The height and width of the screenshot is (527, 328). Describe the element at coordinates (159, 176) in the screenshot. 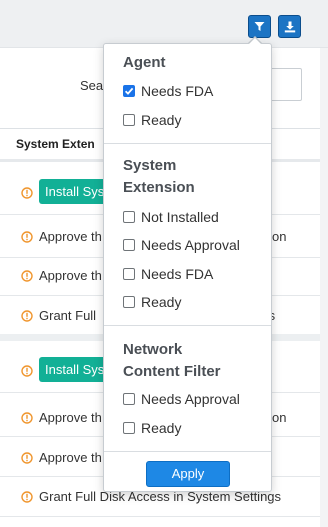

I see `section-title-system-extension: System Extension` at that location.